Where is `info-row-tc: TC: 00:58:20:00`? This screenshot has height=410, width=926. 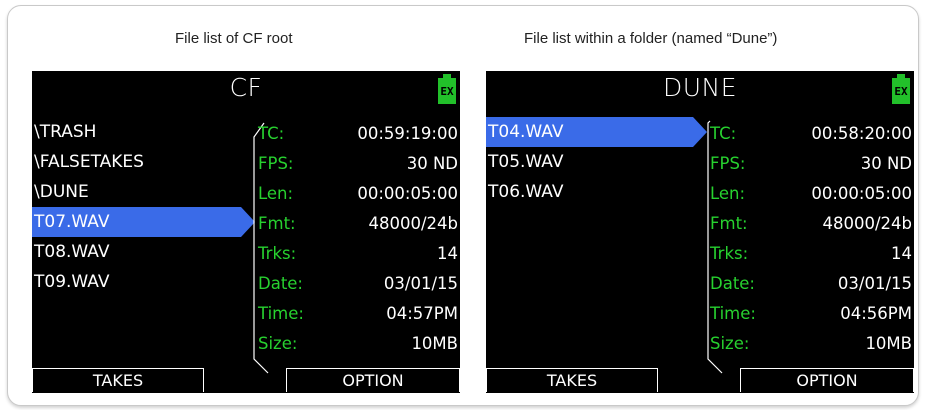 info-row-tc: TC: 00:58:20:00 is located at coordinates (811, 134).